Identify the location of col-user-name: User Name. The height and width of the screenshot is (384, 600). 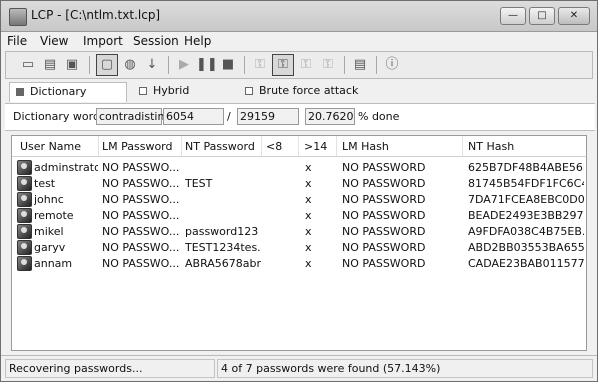
(50, 146).